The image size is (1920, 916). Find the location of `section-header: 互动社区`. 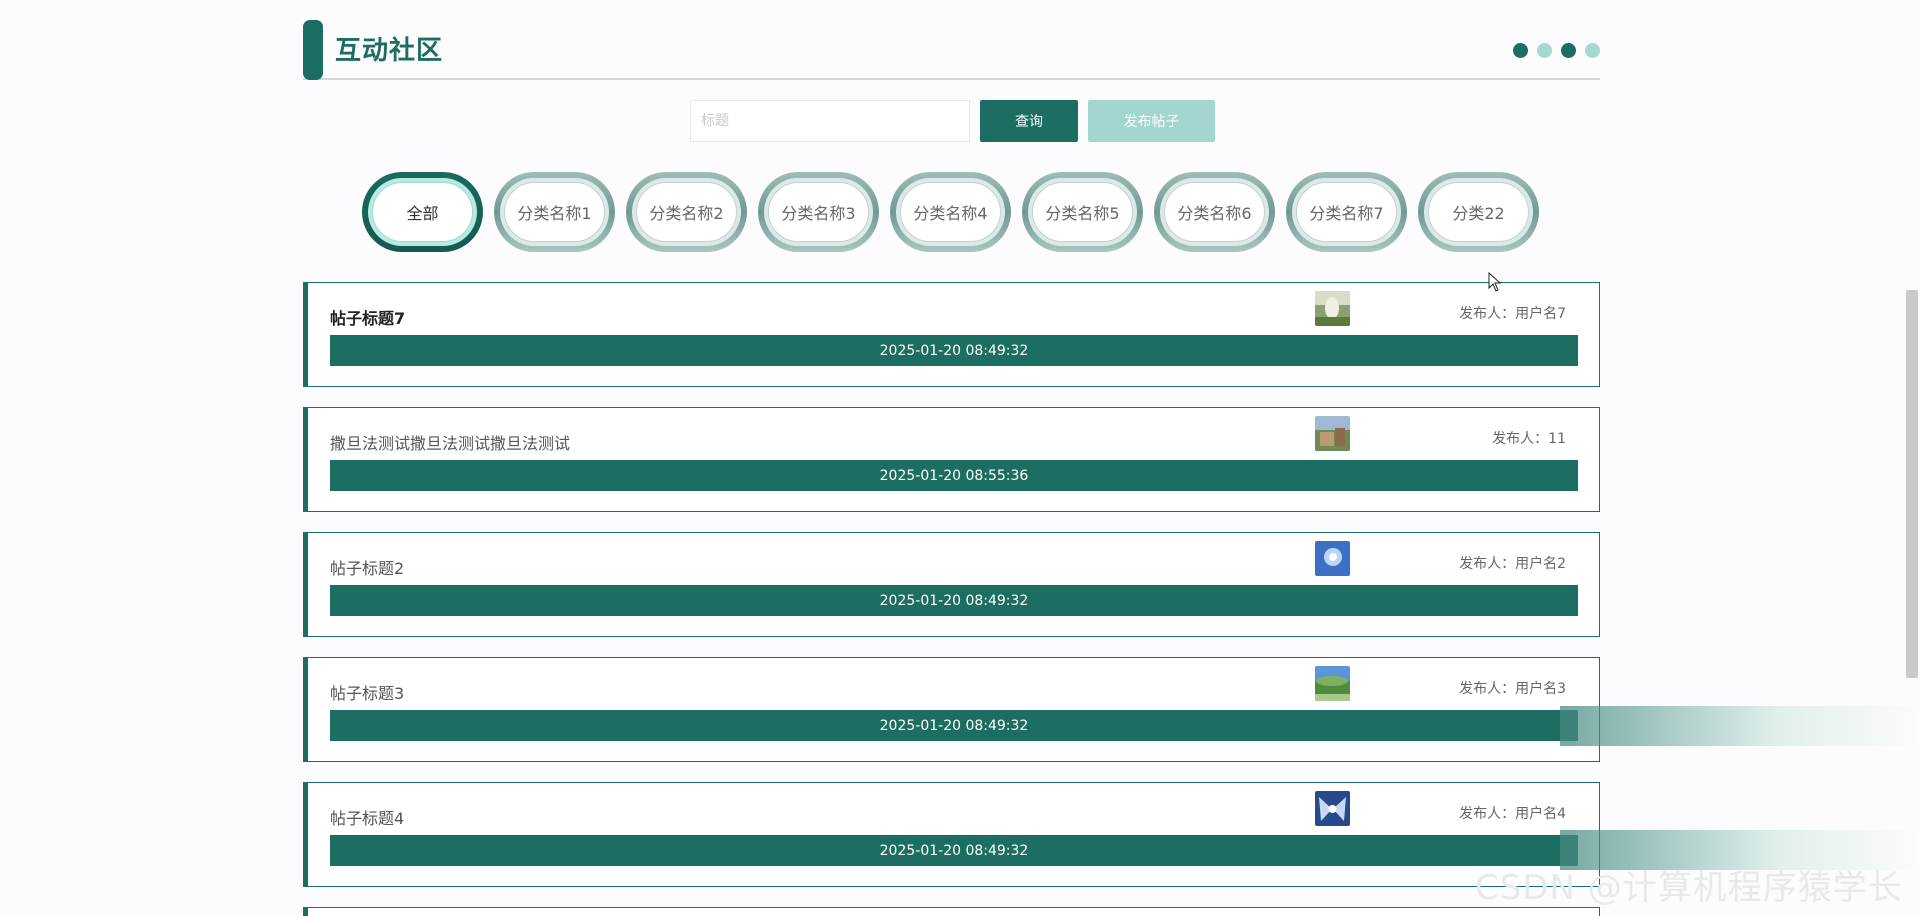

section-header: 互动社区 is located at coordinates (951, 50).